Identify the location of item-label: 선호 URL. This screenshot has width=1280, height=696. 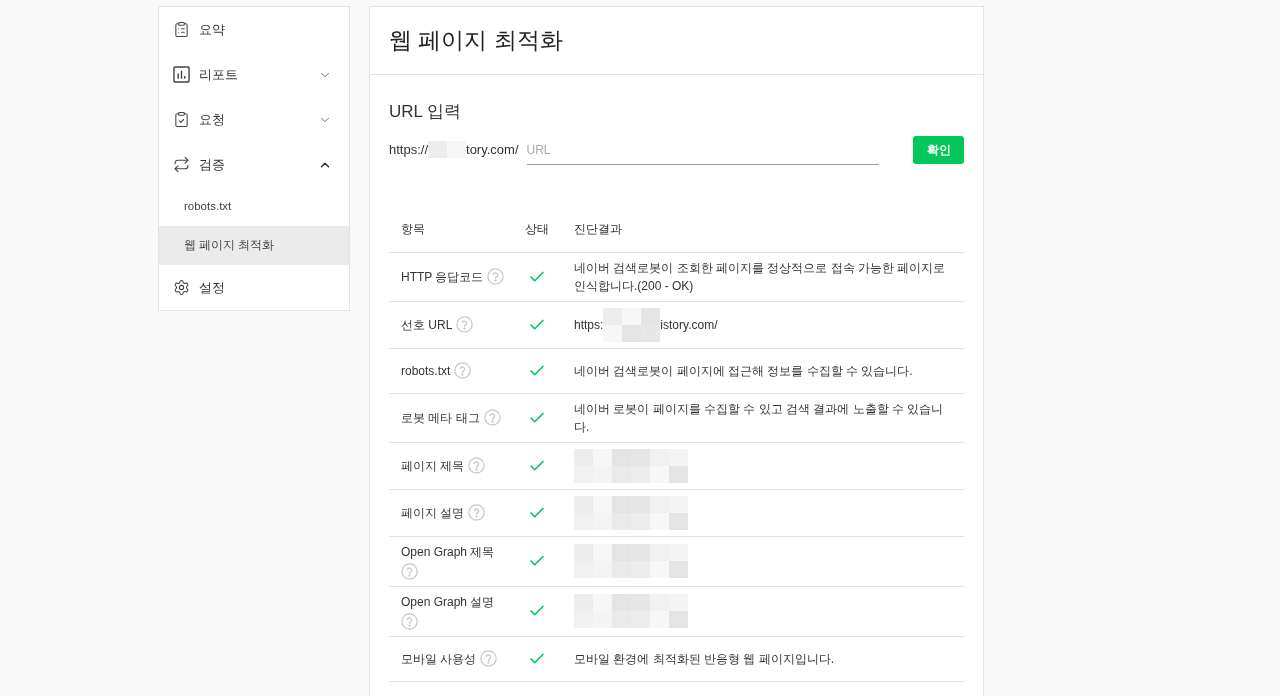
(427, 325).